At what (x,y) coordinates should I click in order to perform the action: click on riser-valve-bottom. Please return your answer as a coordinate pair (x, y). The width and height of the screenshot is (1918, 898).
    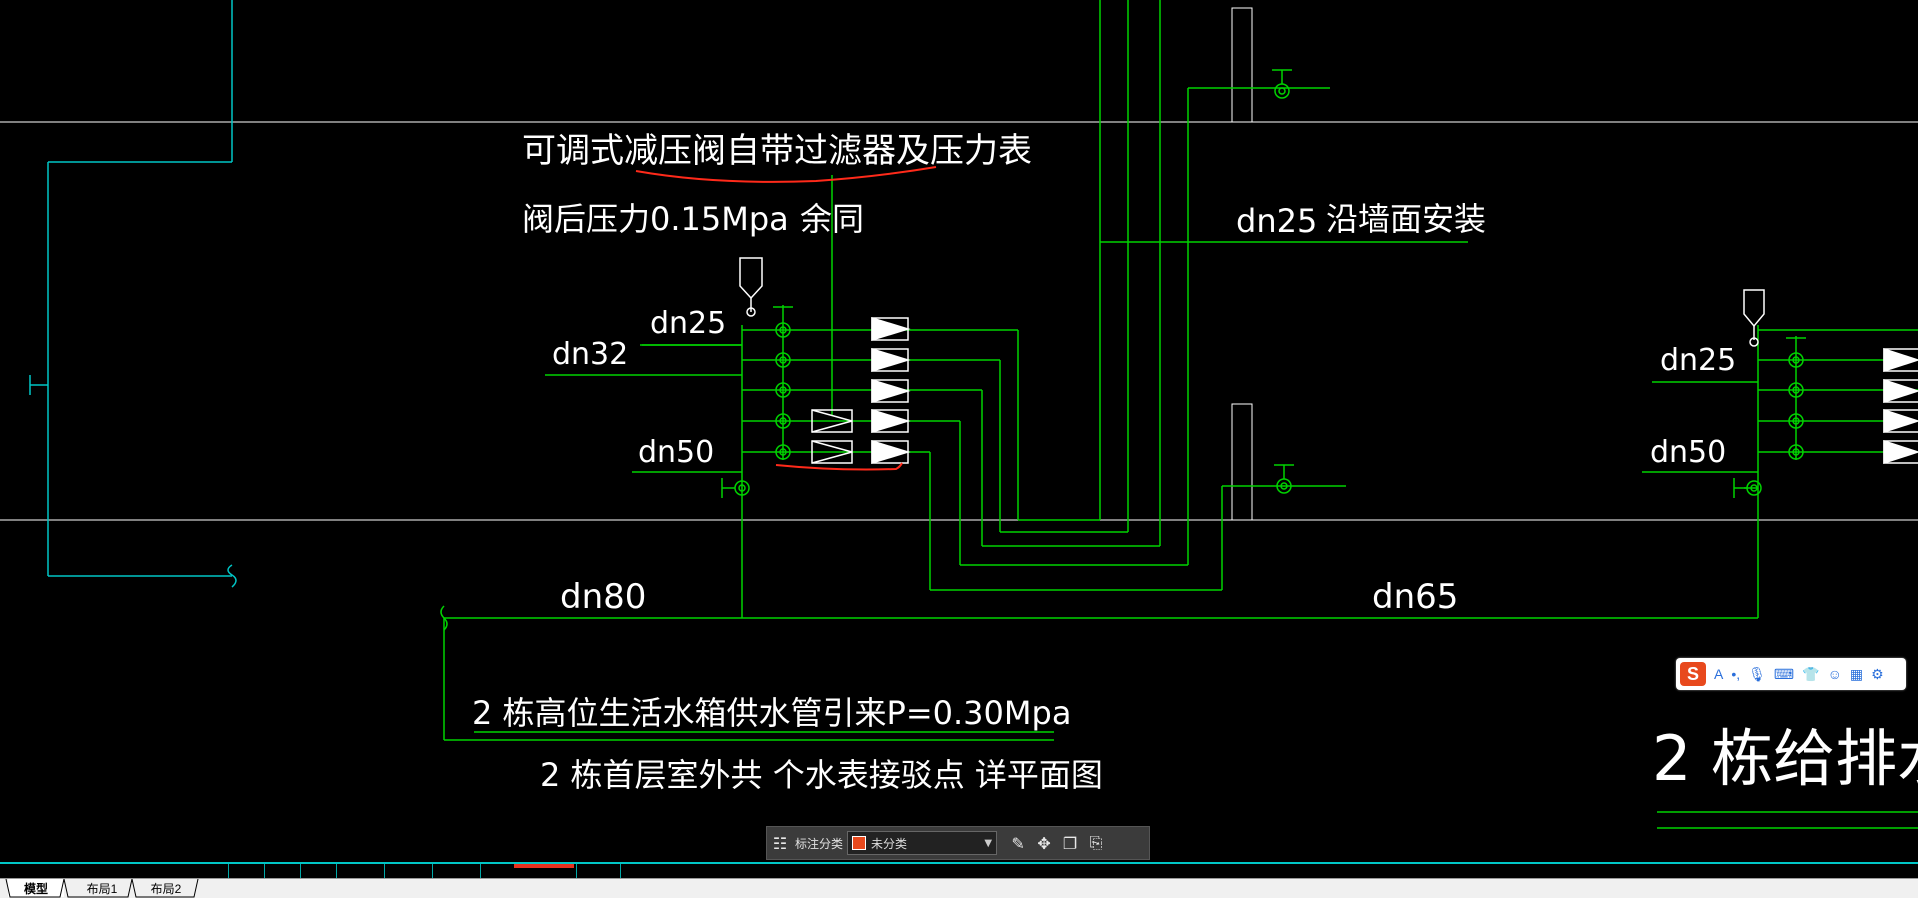
    Looking at the image, I should click on (1283, 527).